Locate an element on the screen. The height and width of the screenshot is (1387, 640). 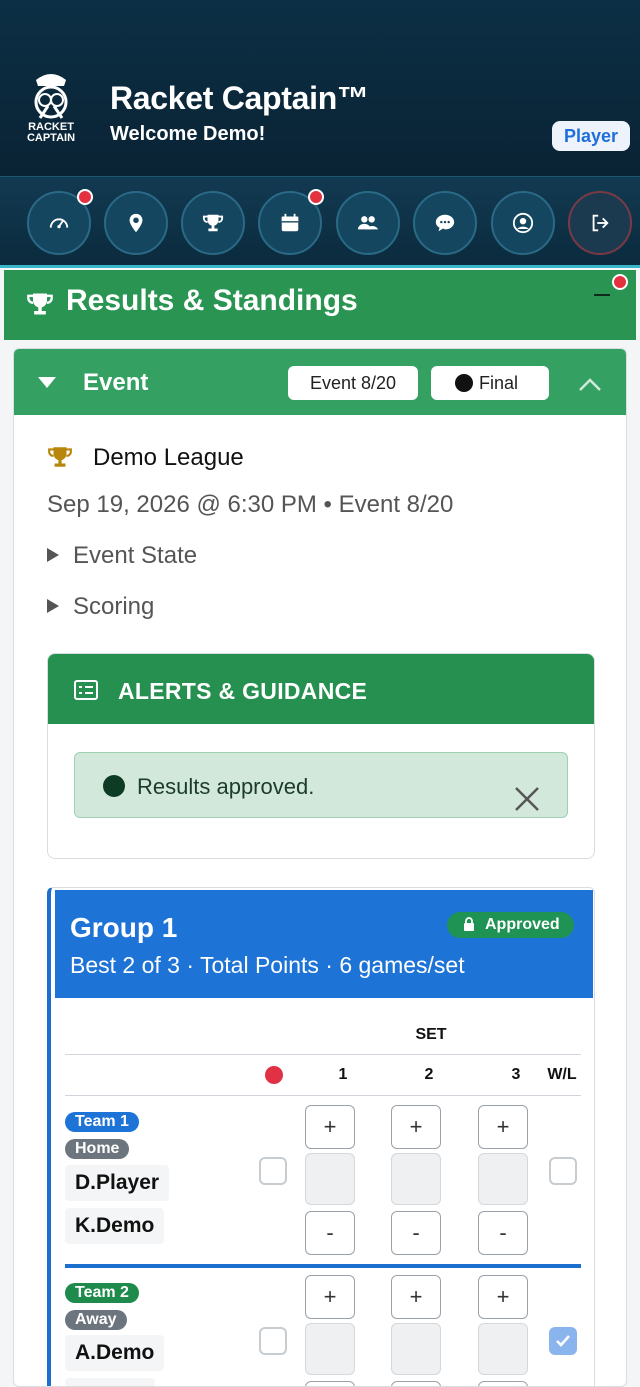
approved-badge: Approved is located at coordinates (510, 925).